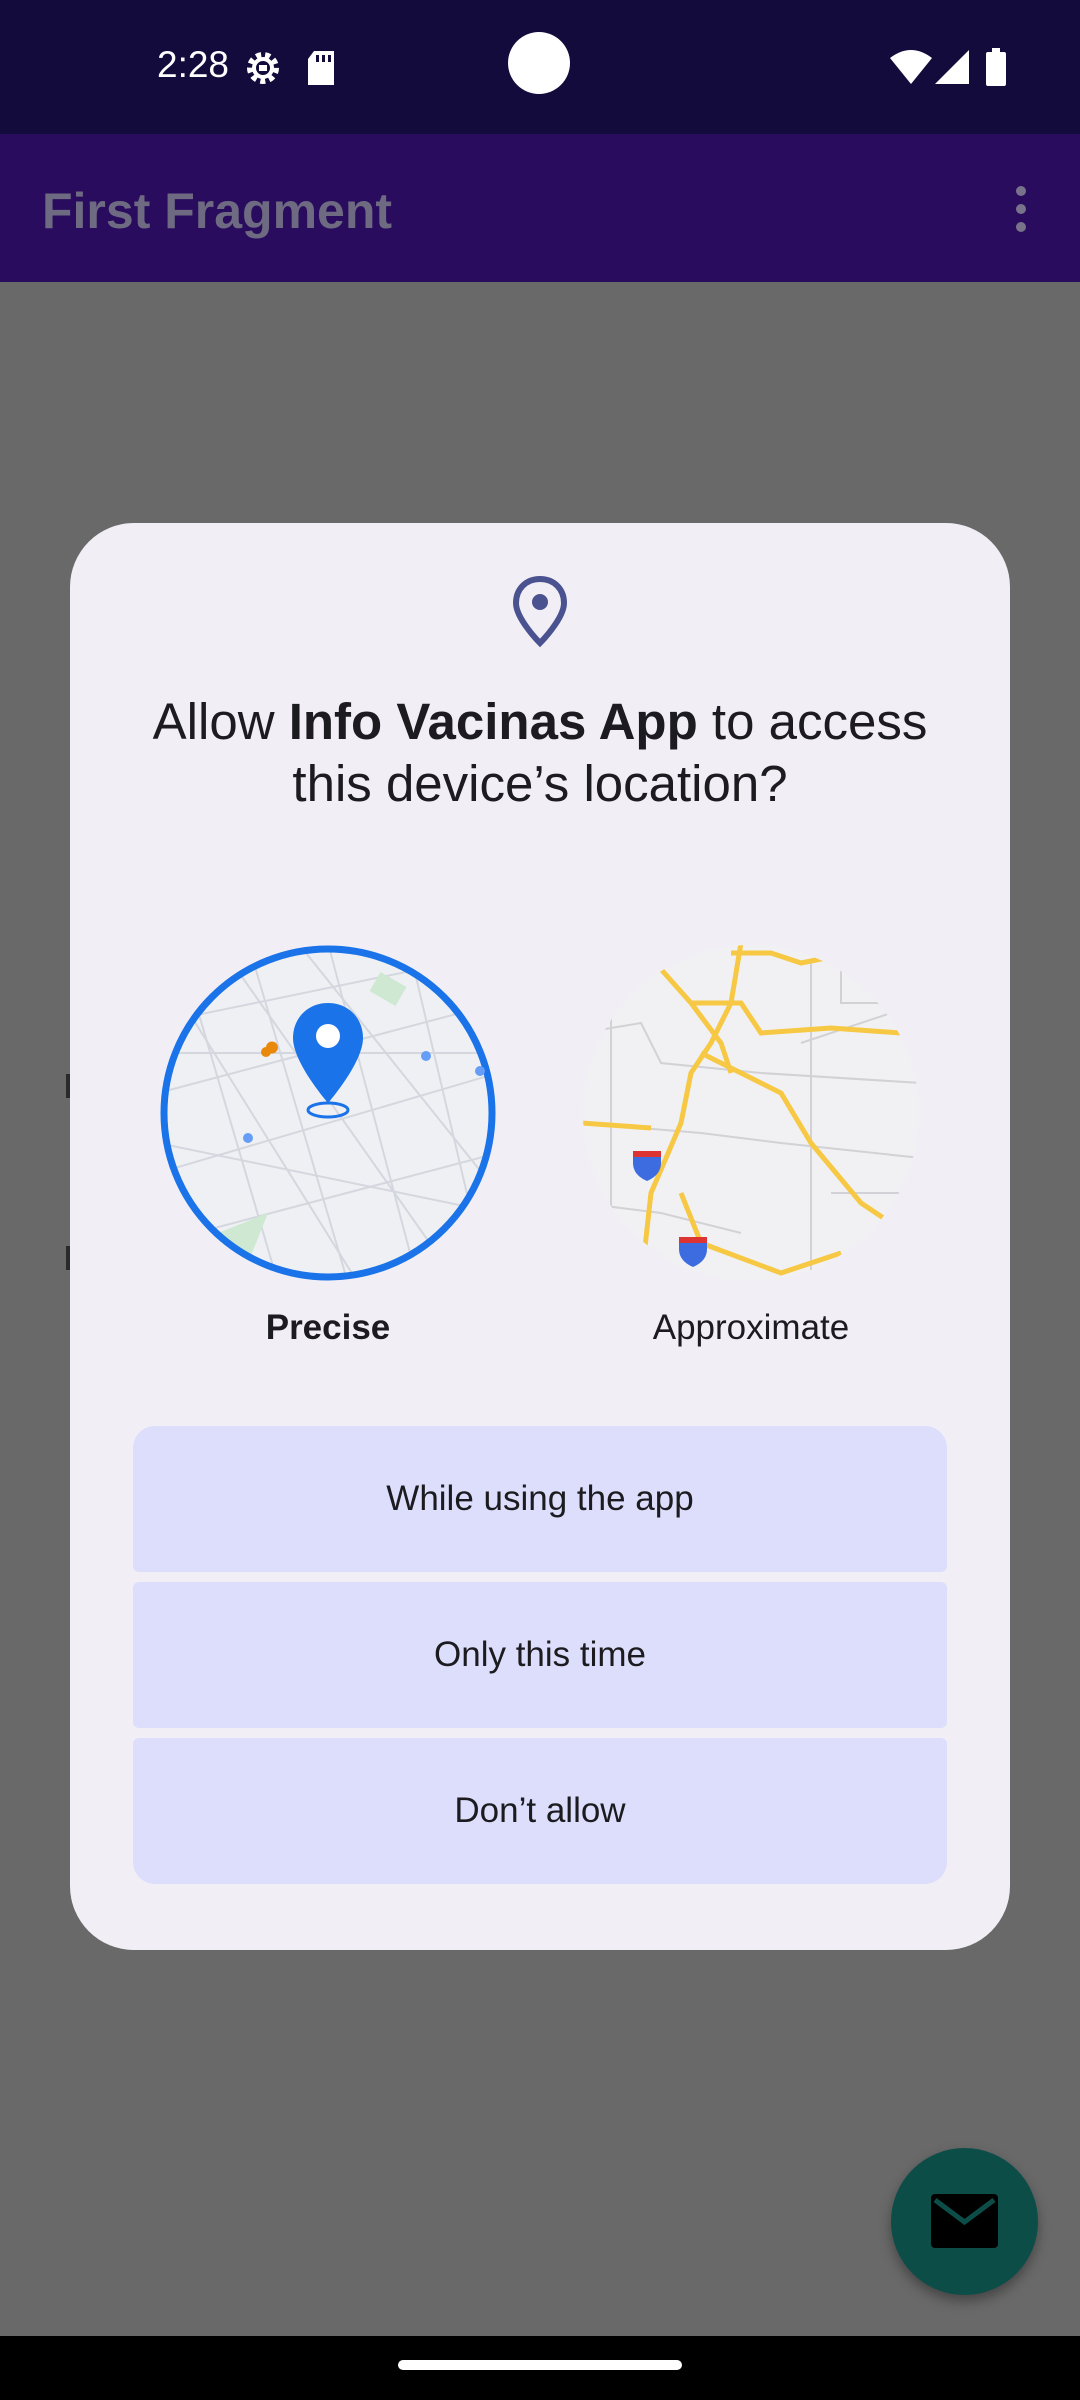 The image size is (1080, 2400). Describe the element at coordinates (540, 2365) in the screenshot. I see `home-gesture-handle` at that location.